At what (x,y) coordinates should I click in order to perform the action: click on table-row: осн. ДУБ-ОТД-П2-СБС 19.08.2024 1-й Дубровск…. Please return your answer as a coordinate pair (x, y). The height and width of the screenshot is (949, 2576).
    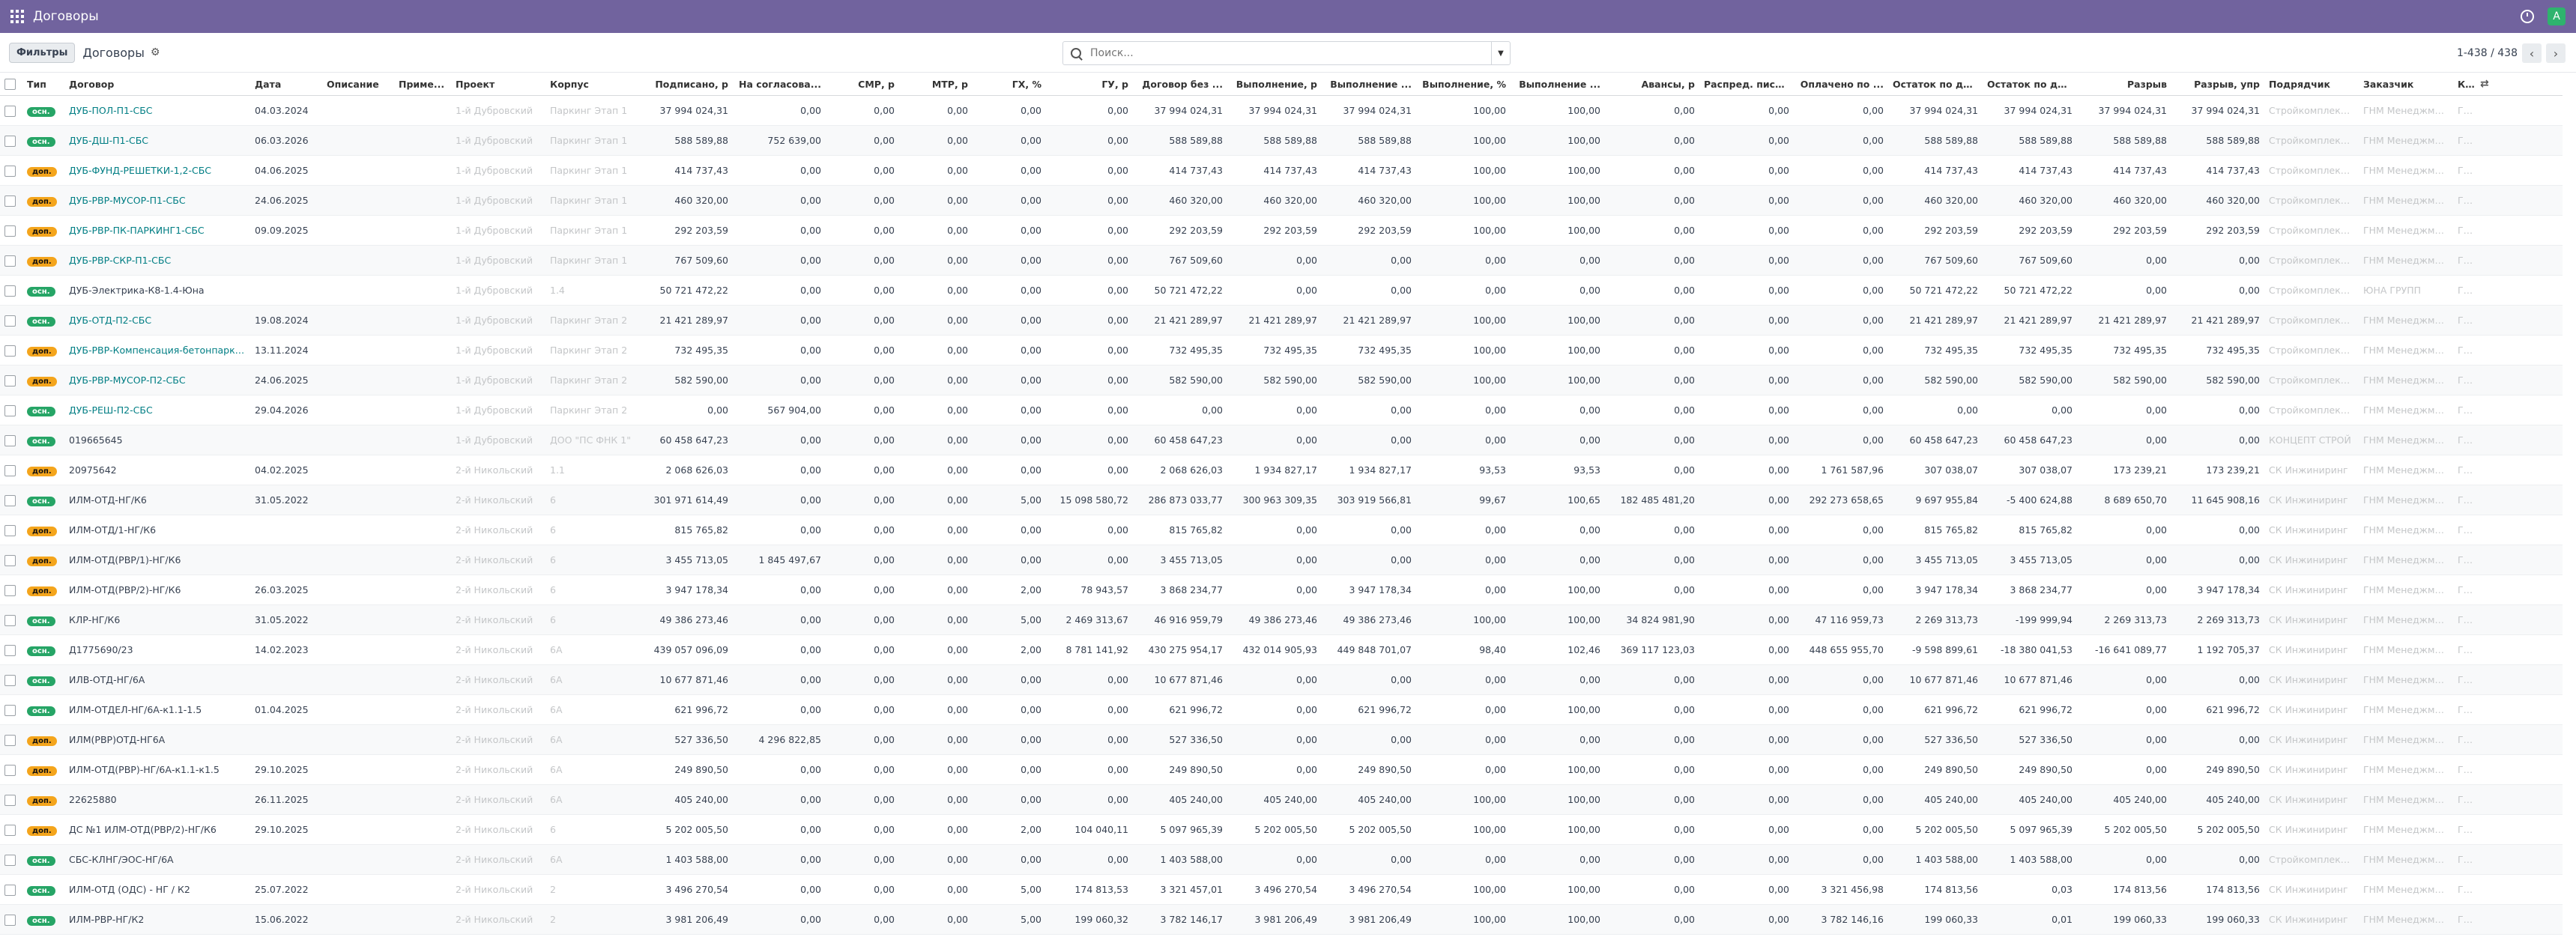
    Looking at the image, I should click on (1281, 320).